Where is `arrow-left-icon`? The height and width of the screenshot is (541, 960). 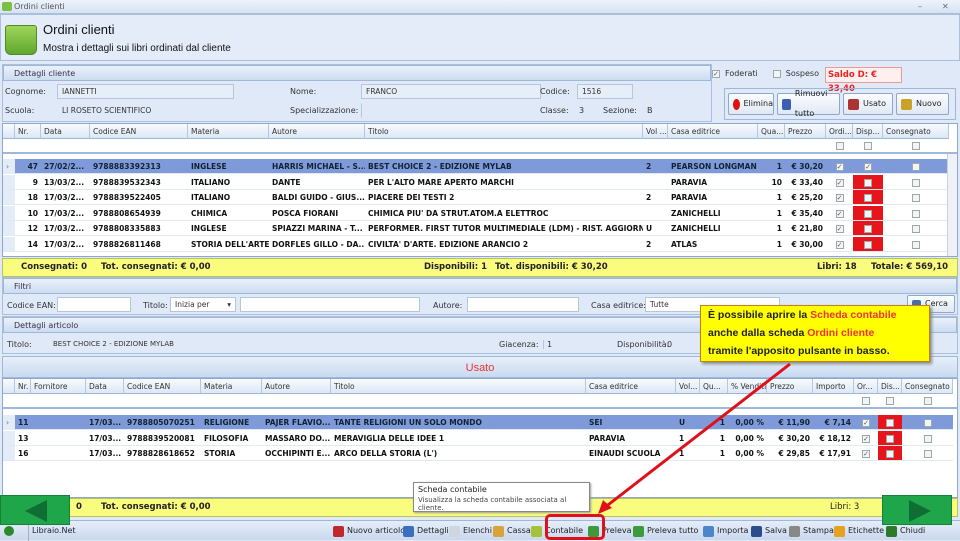
arrow-left-icon is located at coordinates (36, 511).